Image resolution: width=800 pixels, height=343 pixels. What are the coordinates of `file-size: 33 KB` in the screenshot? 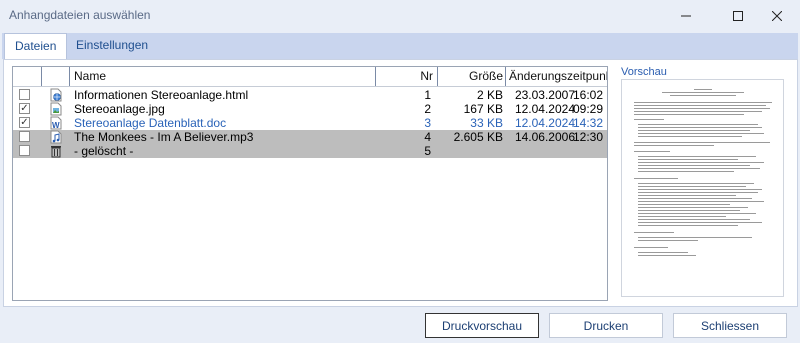 It's located at (486, 123).